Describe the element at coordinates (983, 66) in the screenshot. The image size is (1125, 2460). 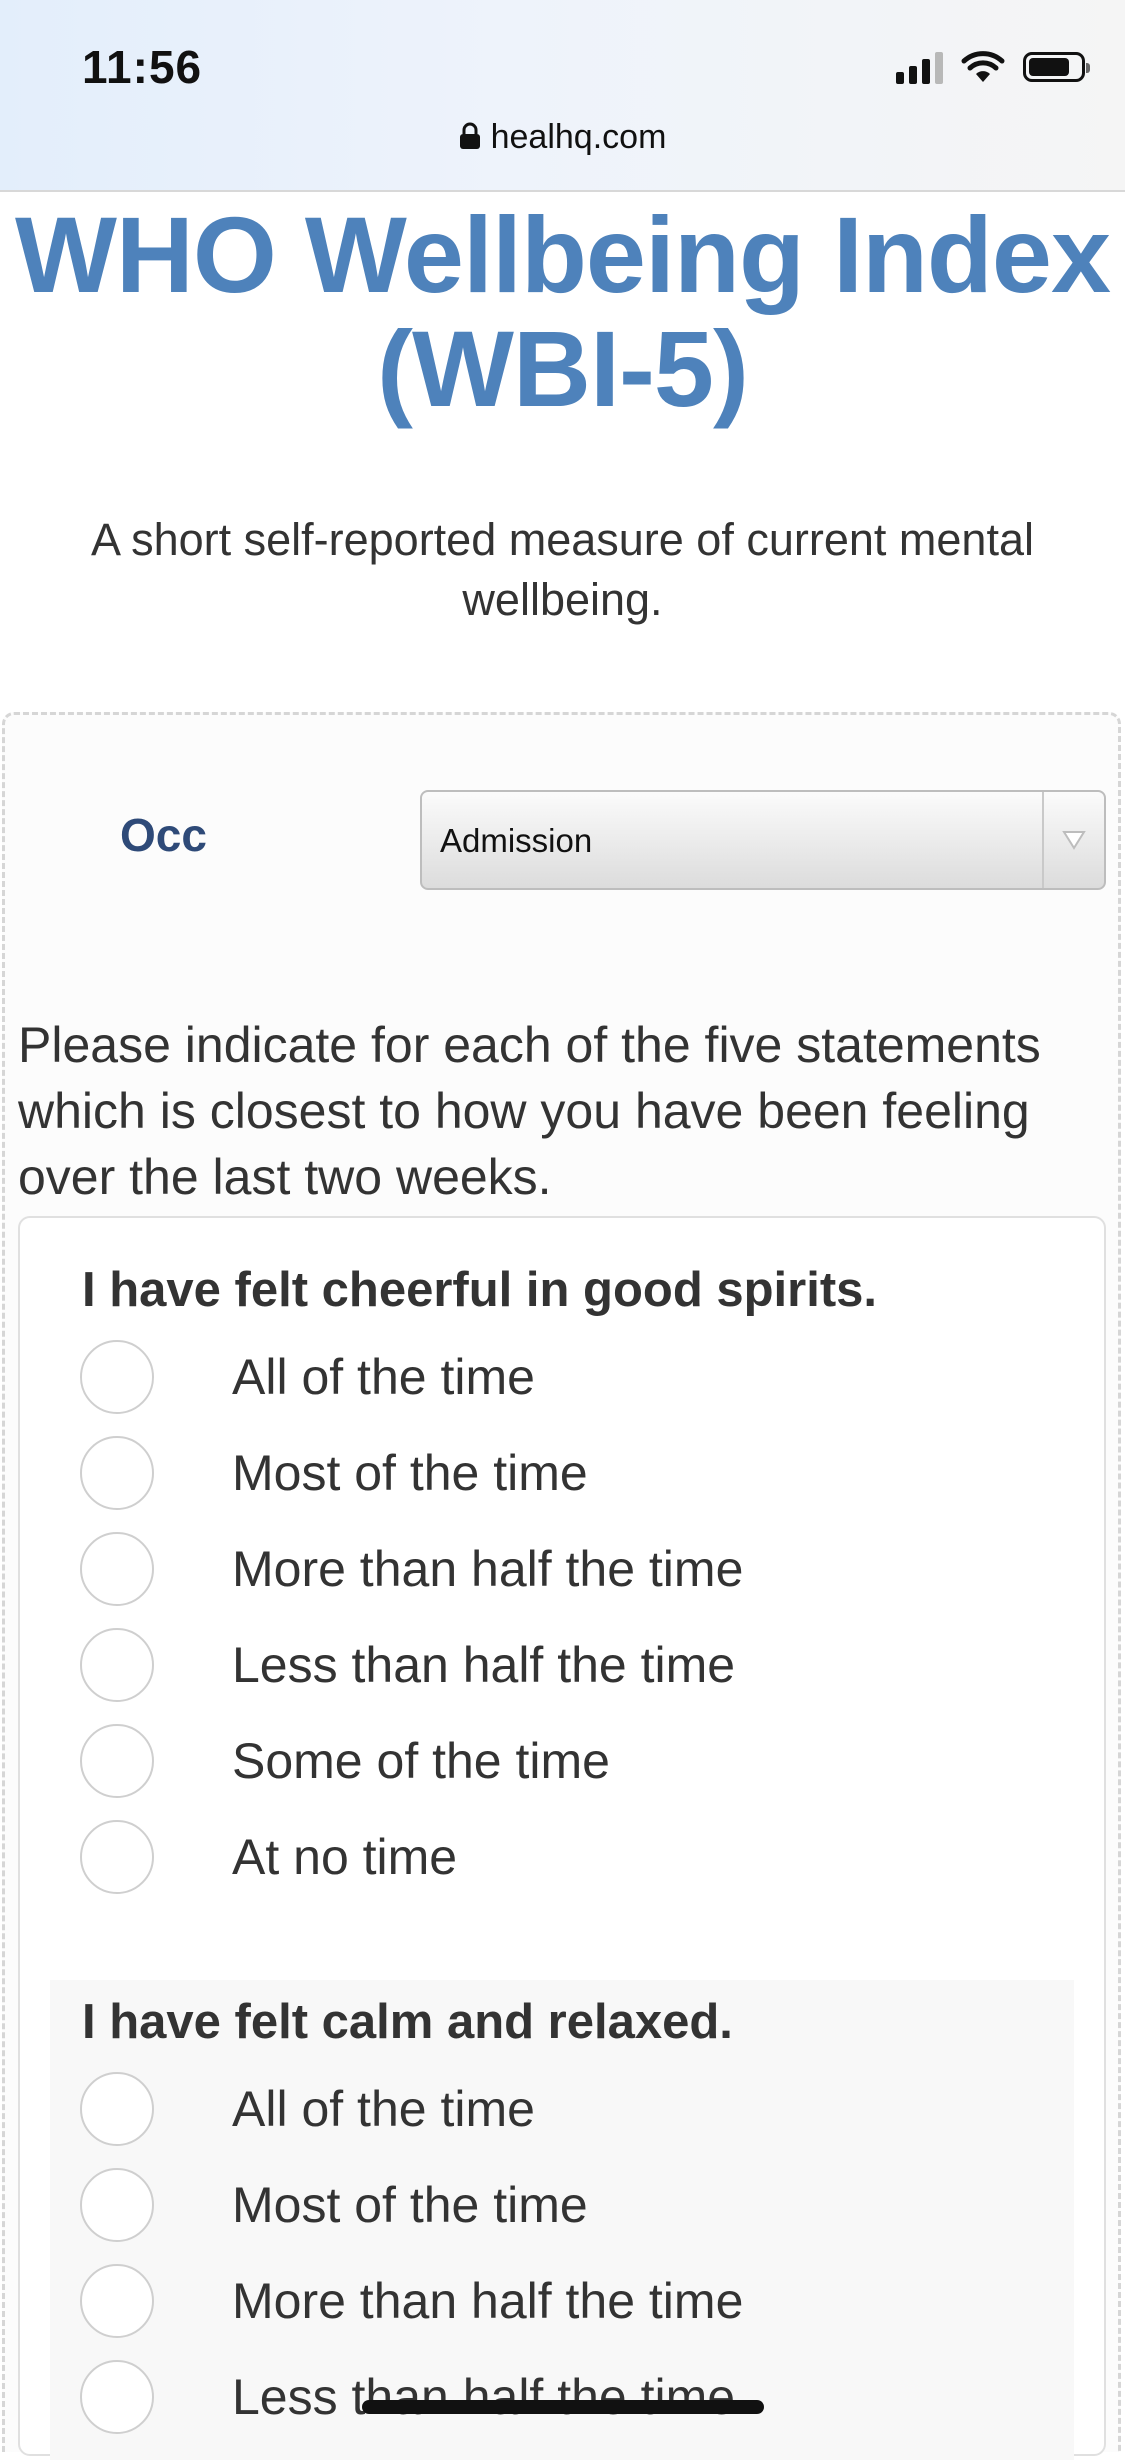
I see `wifi-icon` at that location.